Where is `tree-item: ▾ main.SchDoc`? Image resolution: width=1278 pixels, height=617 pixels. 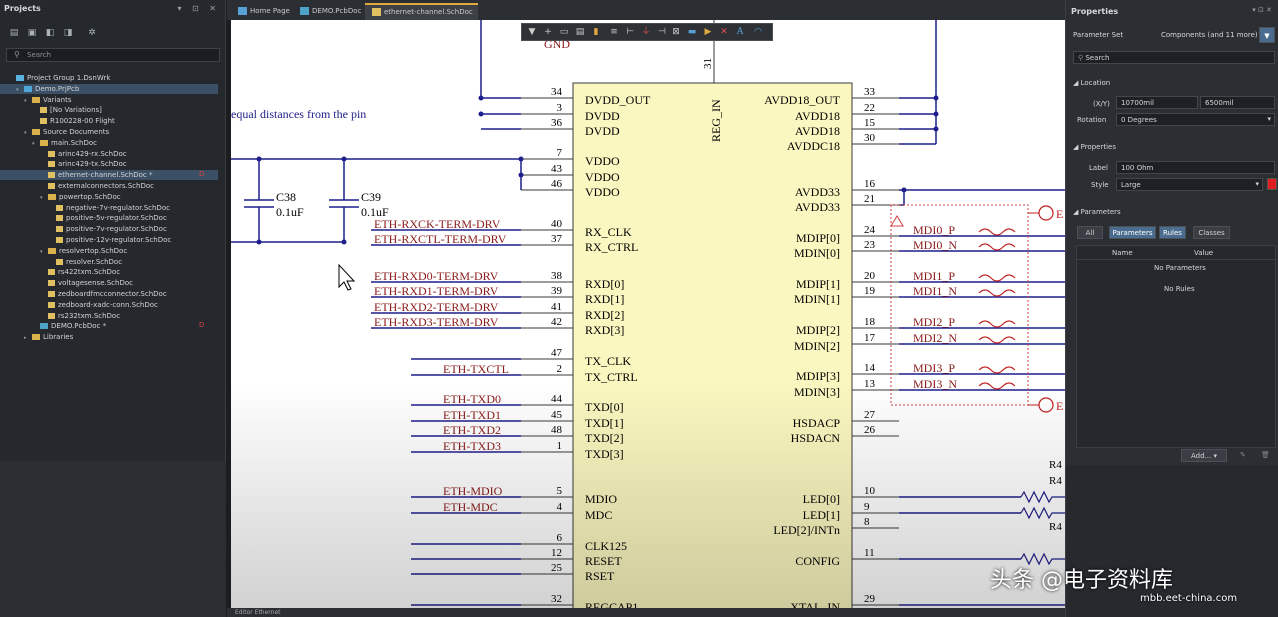
tree-item: ▾ main.SchDoc is located at coordinates (64, 143).